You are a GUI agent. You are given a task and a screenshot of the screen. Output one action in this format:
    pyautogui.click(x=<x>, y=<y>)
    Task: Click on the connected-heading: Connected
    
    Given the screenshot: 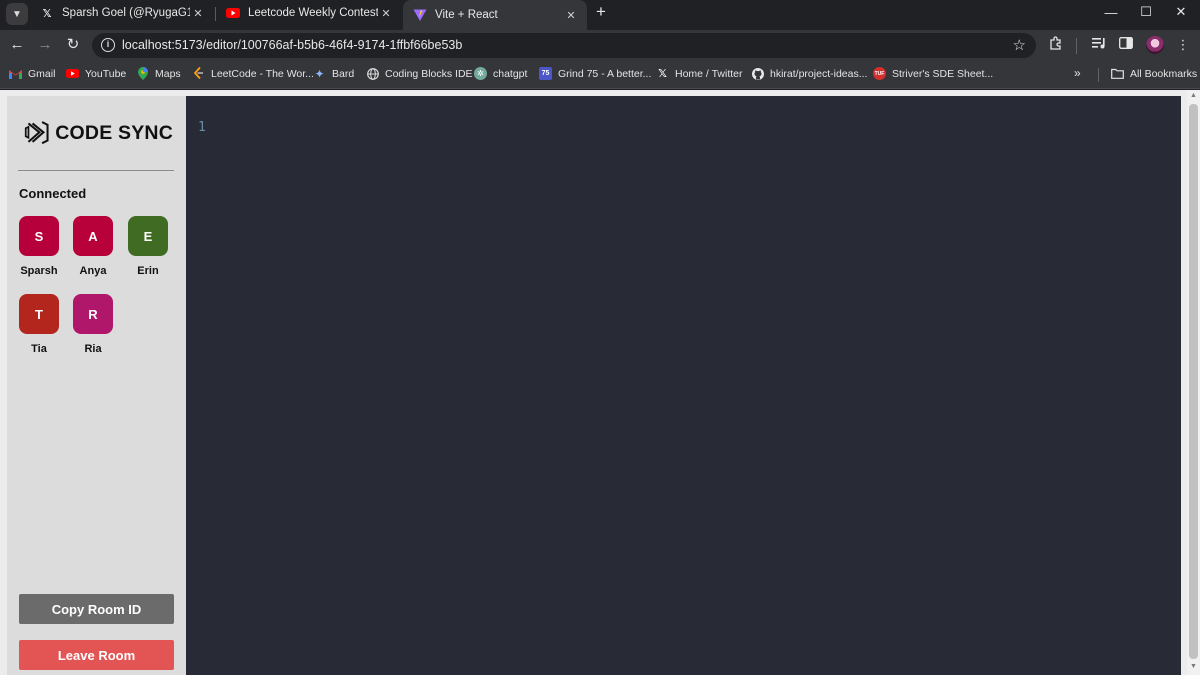 What is the action you would take?
    pyautogui.click(x=53, y=193)
    